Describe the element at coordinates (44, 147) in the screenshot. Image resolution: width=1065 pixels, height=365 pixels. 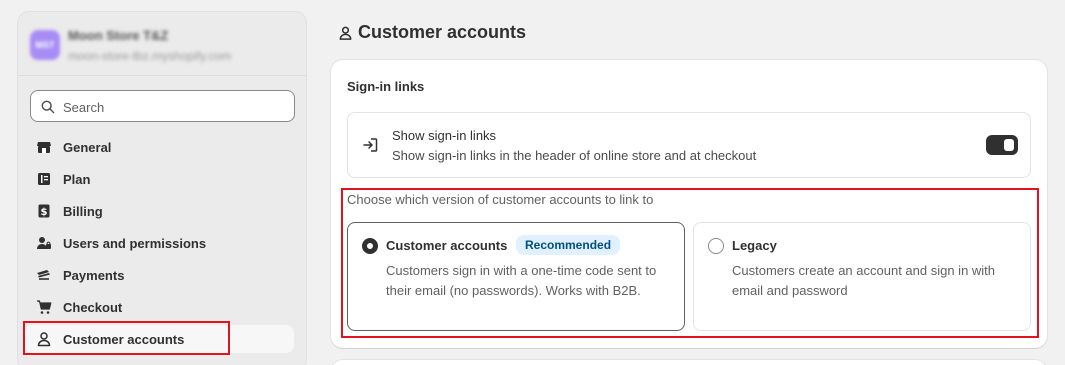
I see `store-icon` at that location.